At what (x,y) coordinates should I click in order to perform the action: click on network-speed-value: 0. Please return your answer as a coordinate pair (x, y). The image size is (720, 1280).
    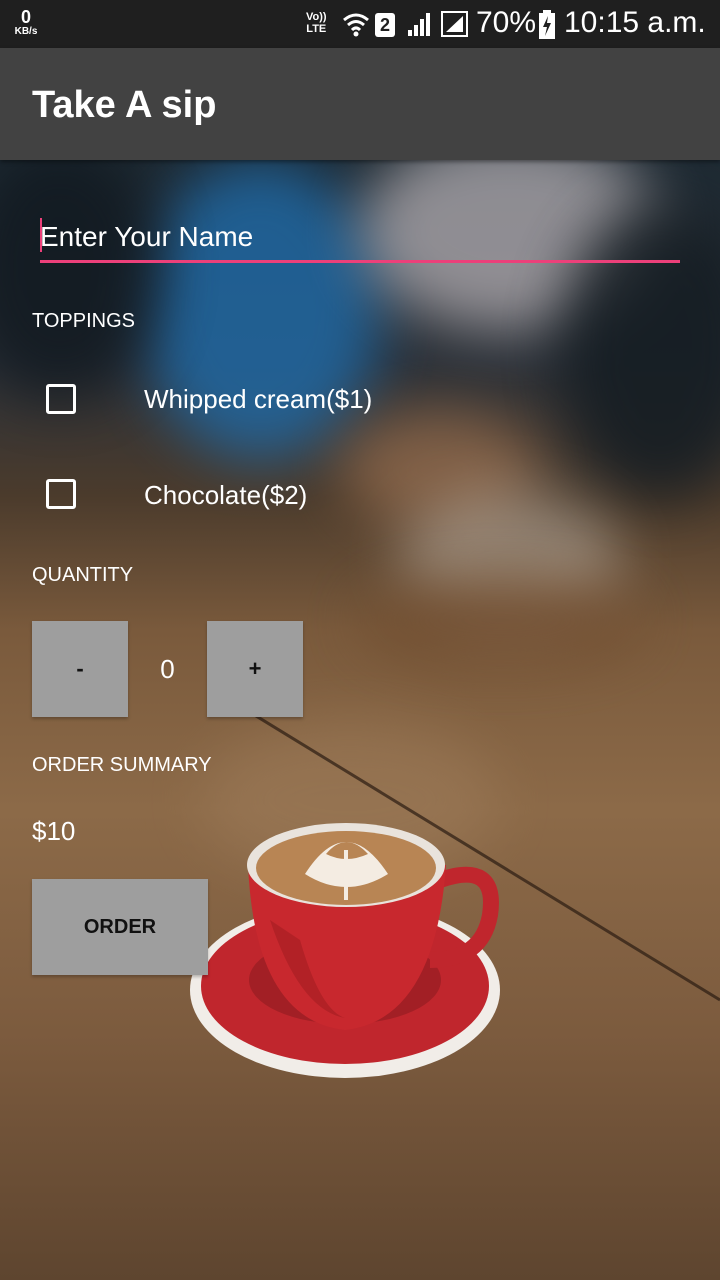
    Looking at the image, I should click on (25, 17).